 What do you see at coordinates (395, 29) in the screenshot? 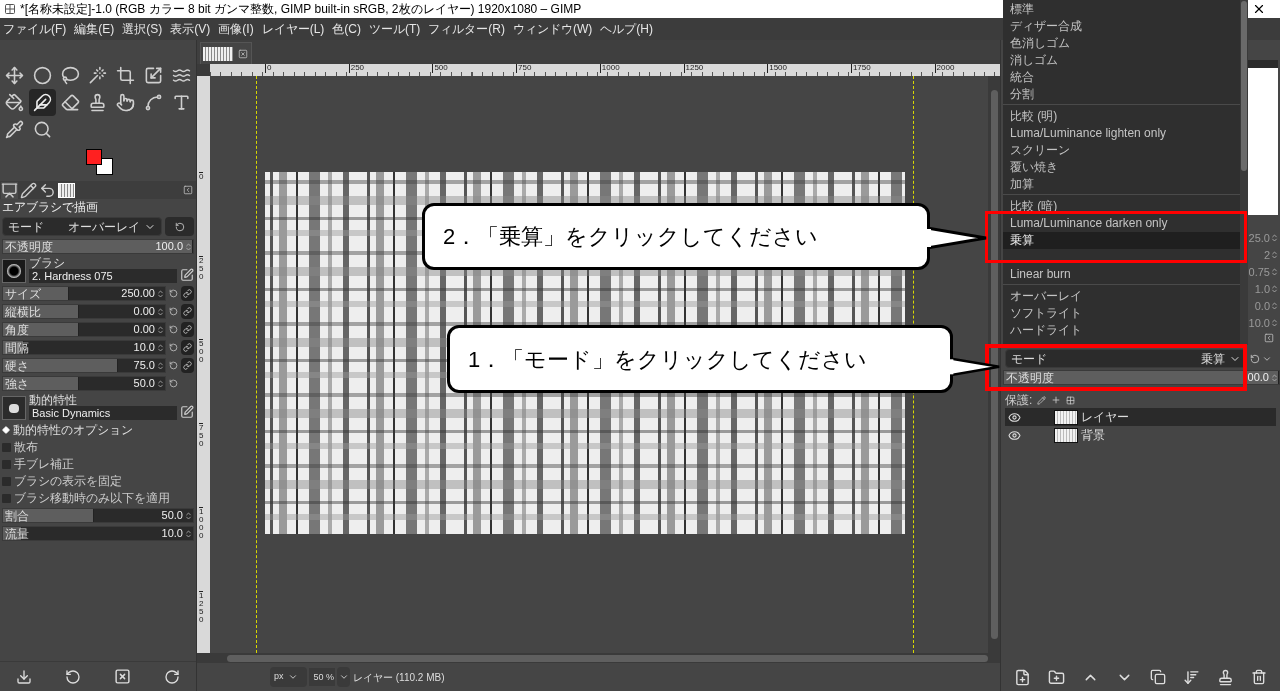
I see `menu-item: ツール(T)` at bounding box center [395, 29].